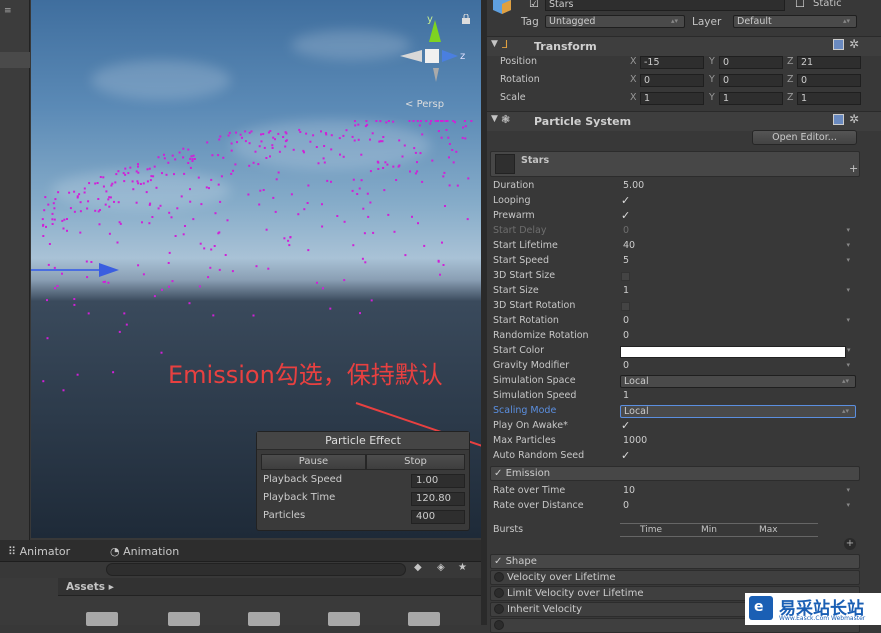 This screenshot has width=881, height=633. What do you see at coordinates (733, 352) in the screenshot?
I see `start-color-swatch` at bounding box center [733, 352].